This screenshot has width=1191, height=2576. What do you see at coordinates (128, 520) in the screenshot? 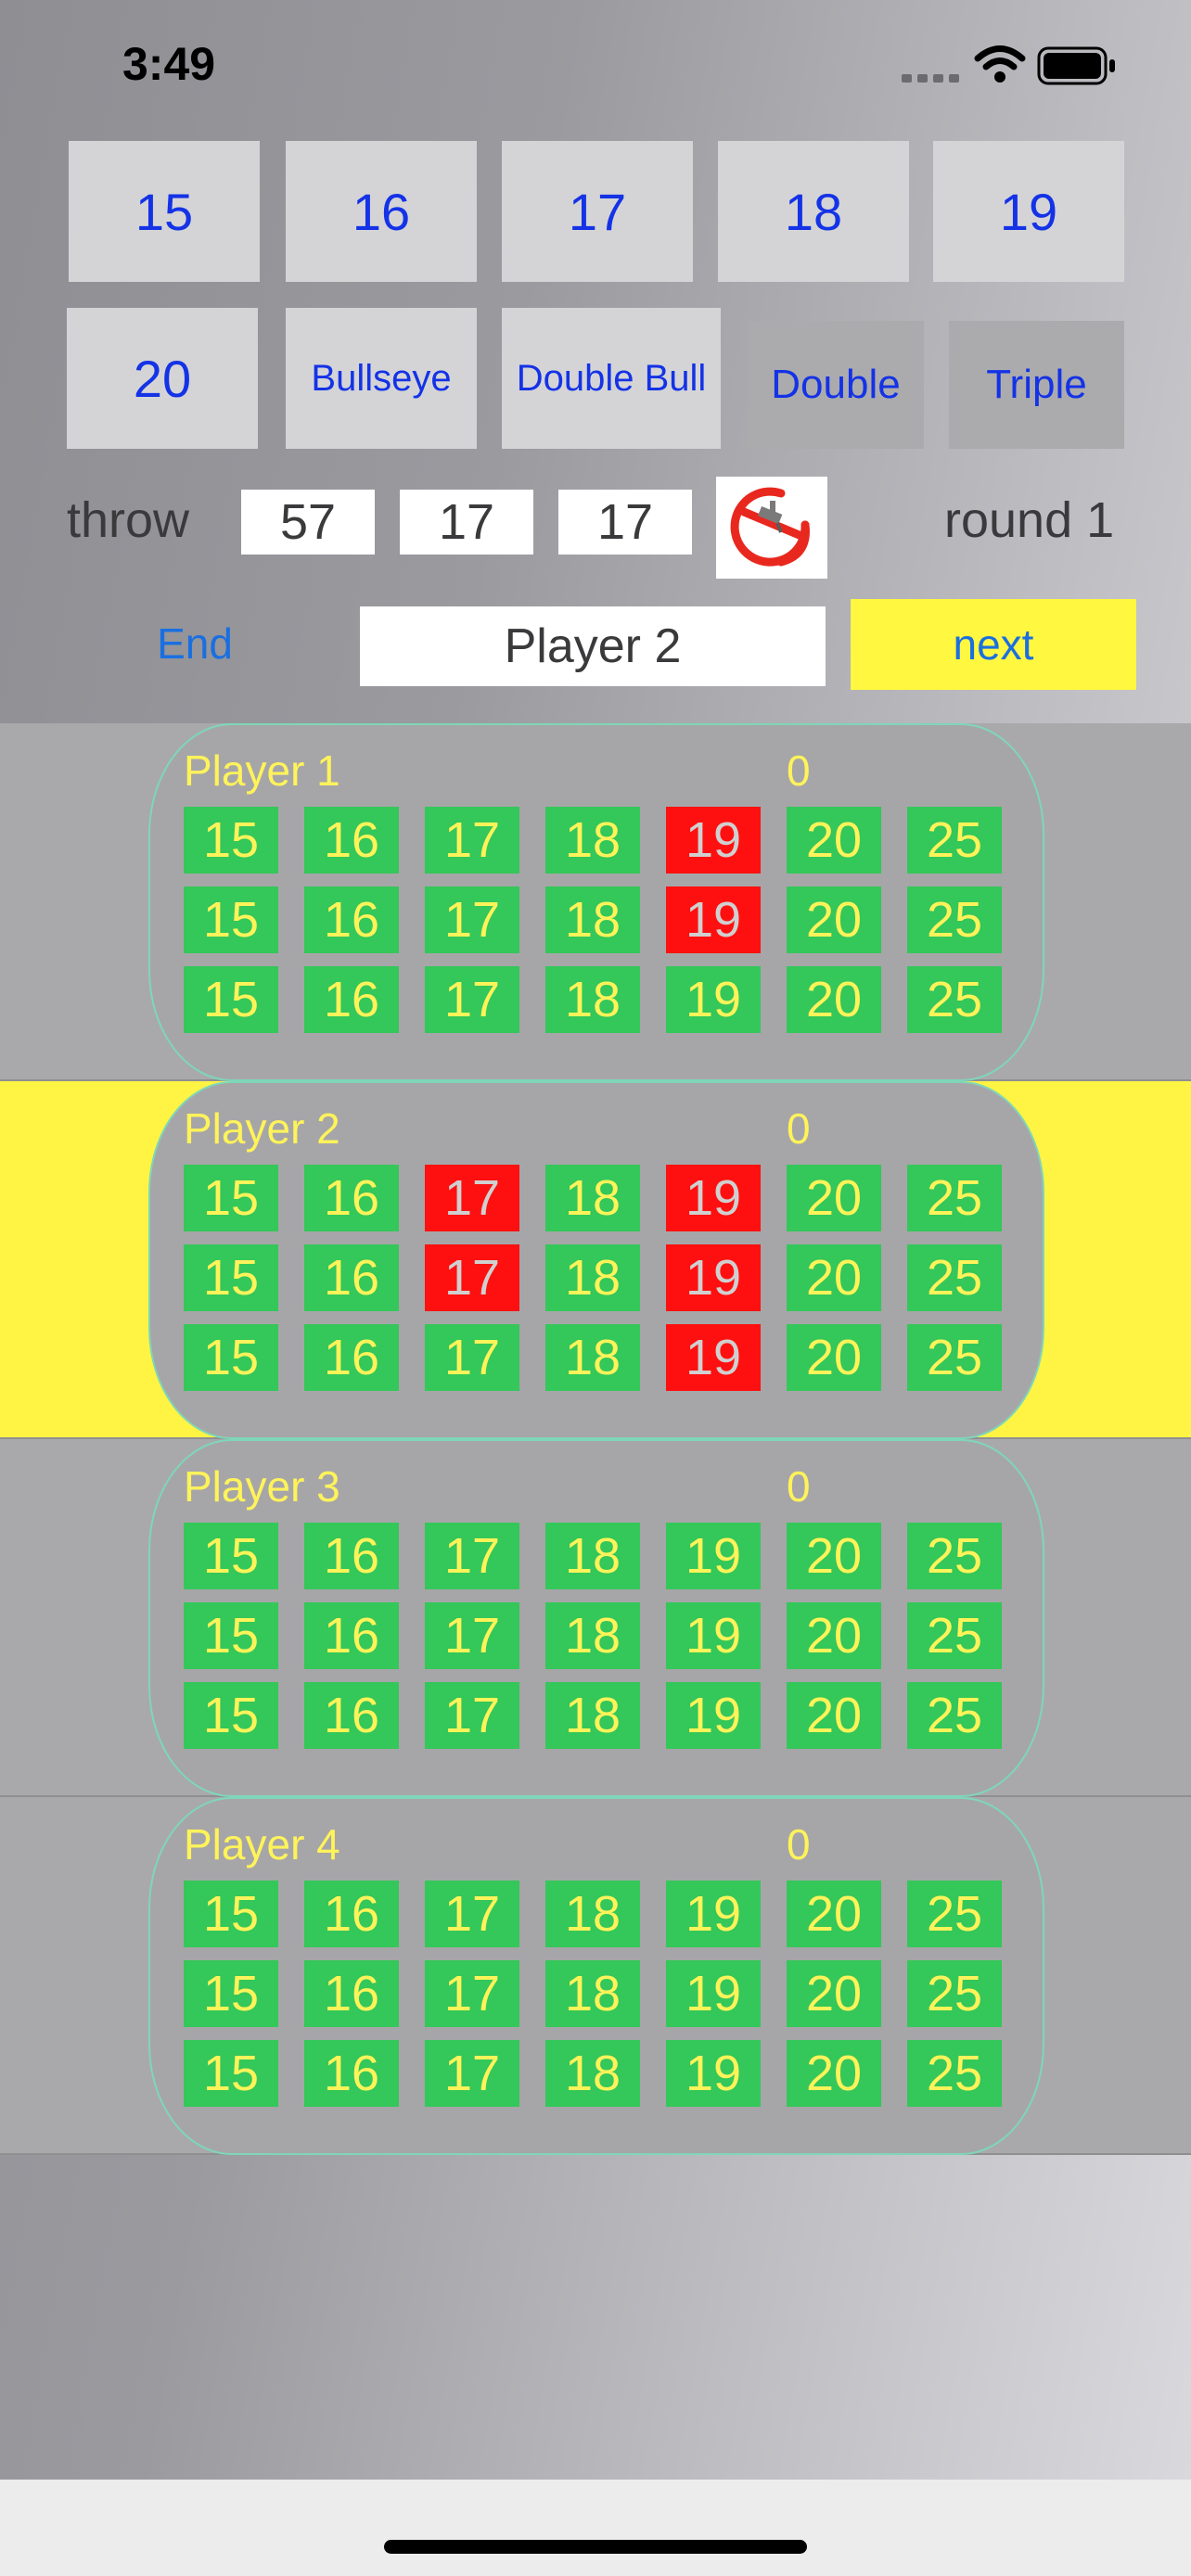
I see `throw-label: throw` at bounding box center [128, 520].